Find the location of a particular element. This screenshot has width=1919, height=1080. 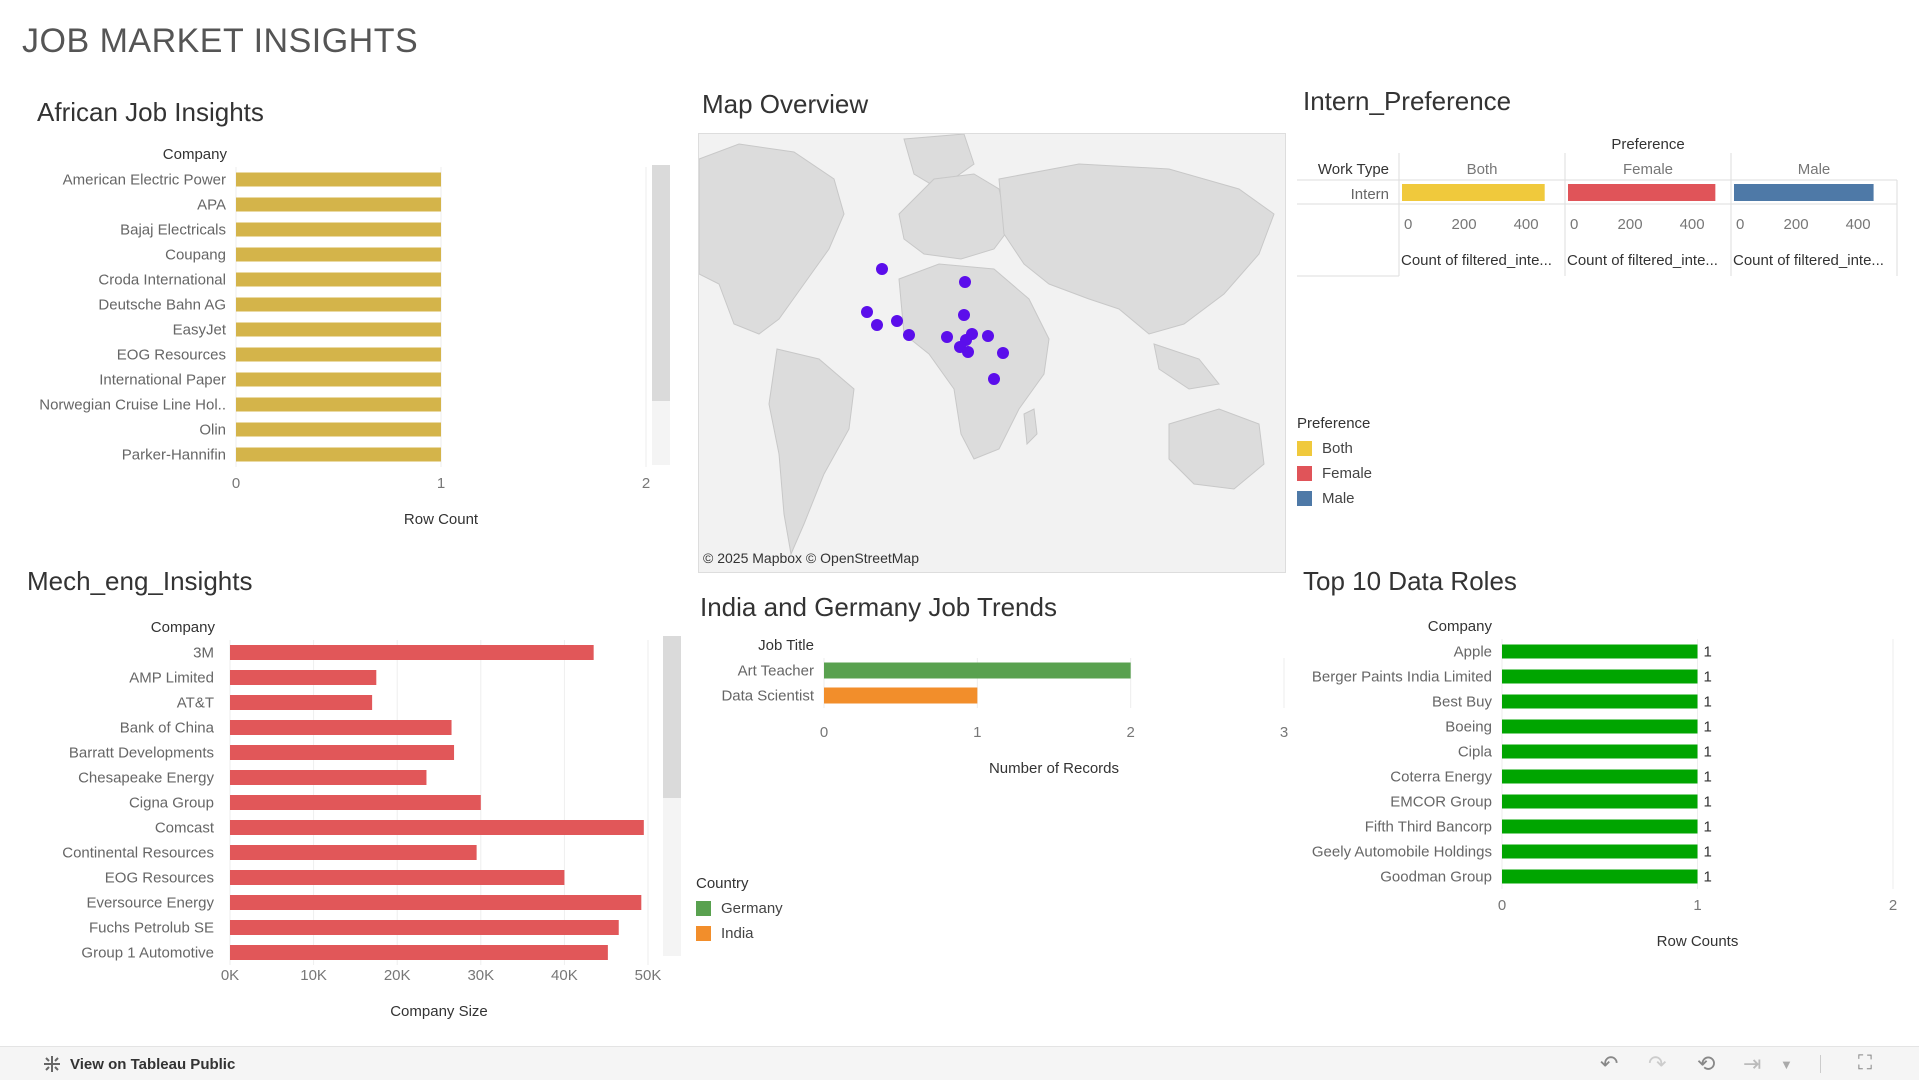

world-map is located at coordinates (992, 353).